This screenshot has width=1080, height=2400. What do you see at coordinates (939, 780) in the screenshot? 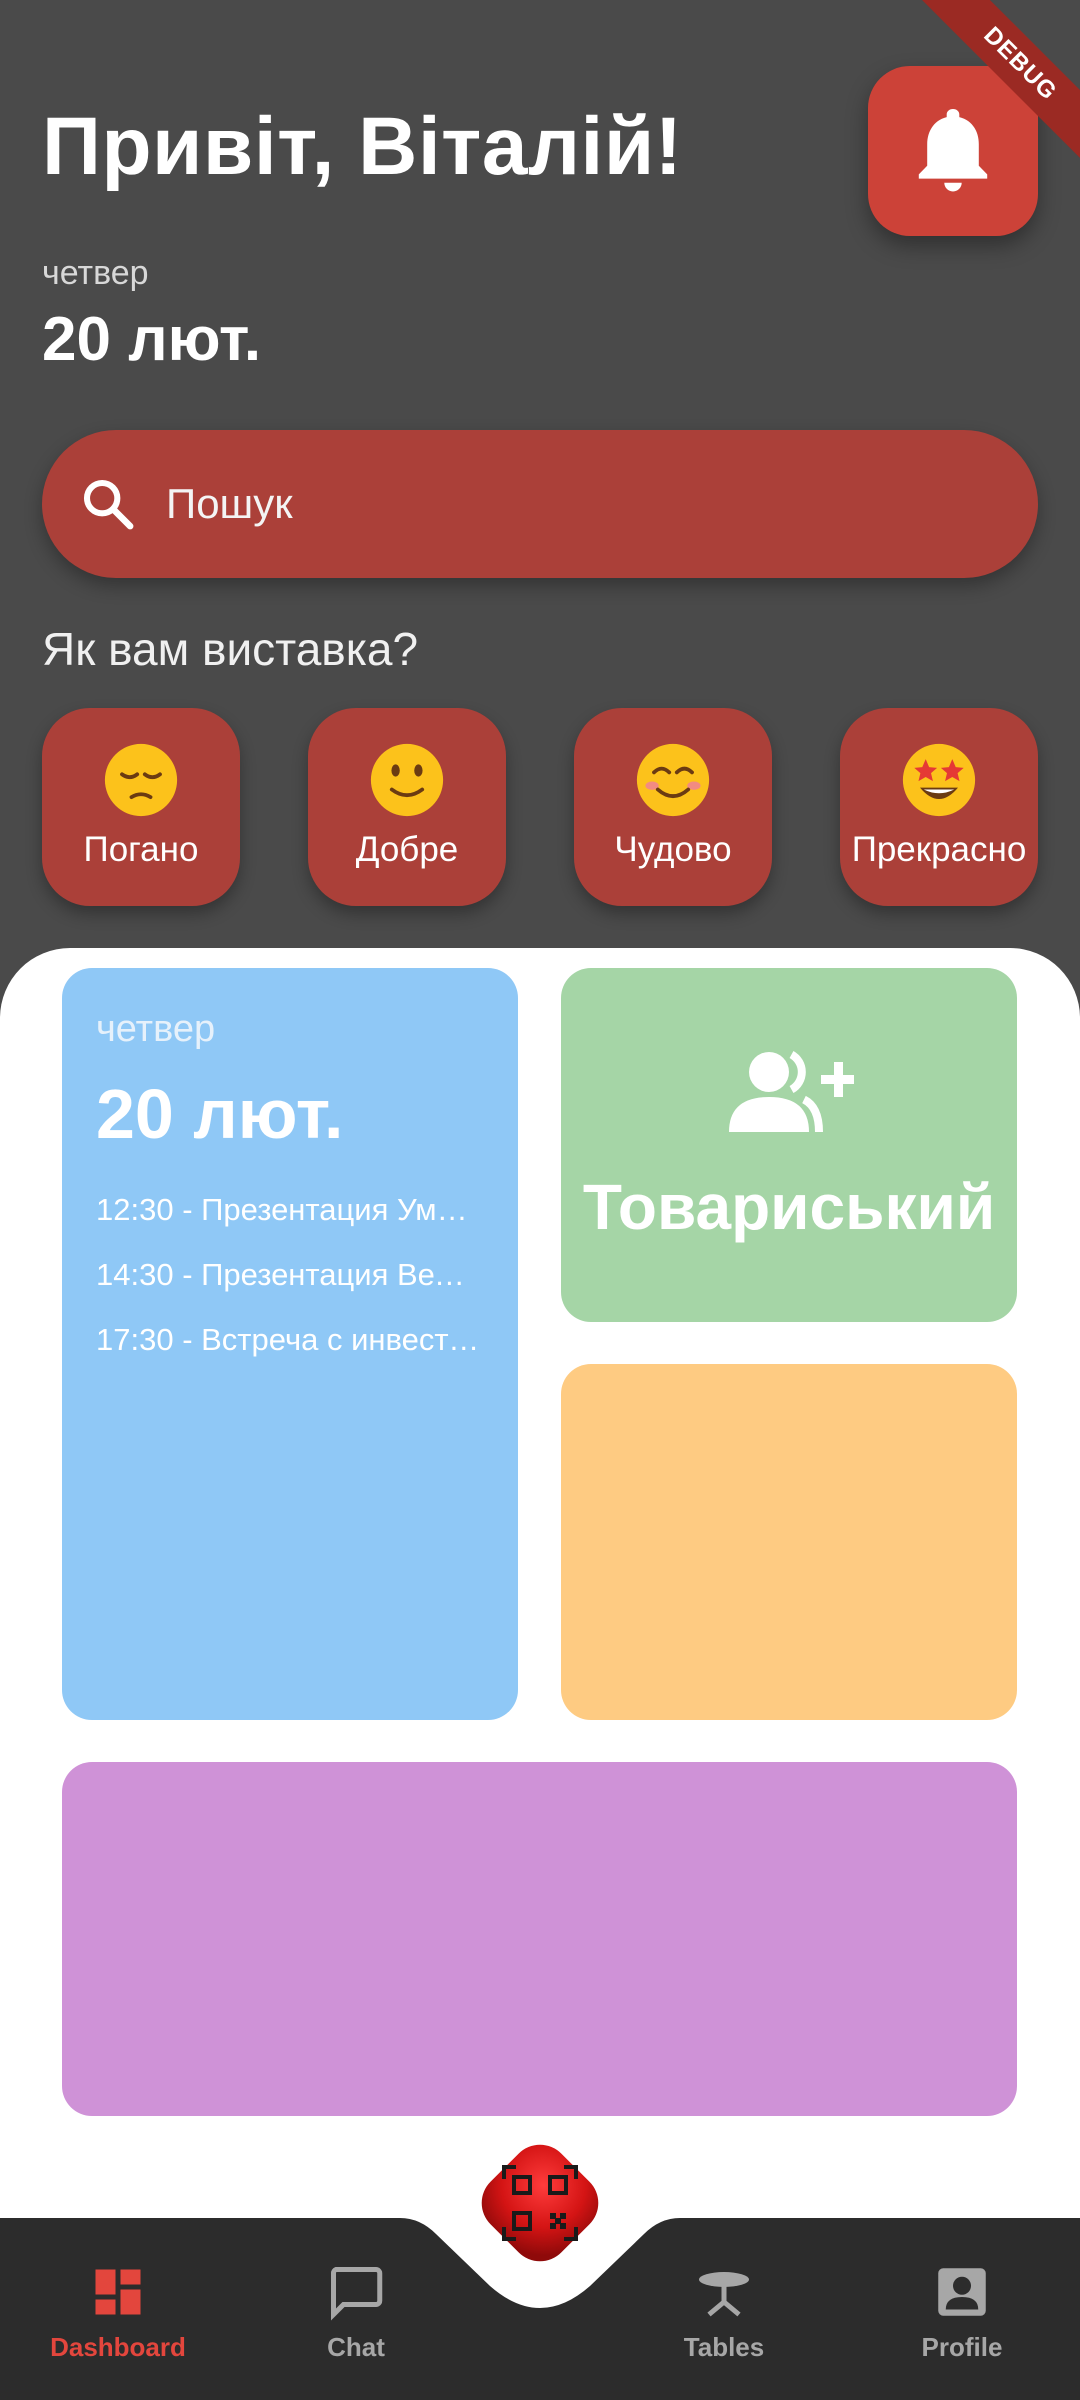
I see `star-struck-face-icon` at bounding box center [939, 780].